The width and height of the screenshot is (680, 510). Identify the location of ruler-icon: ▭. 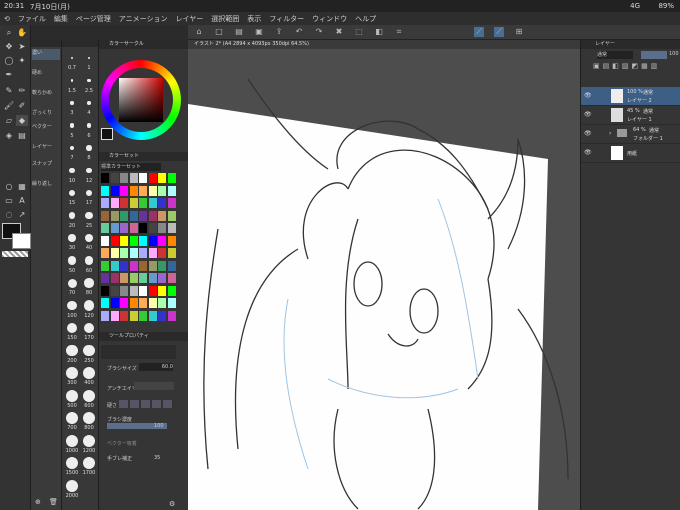
(9, 200).